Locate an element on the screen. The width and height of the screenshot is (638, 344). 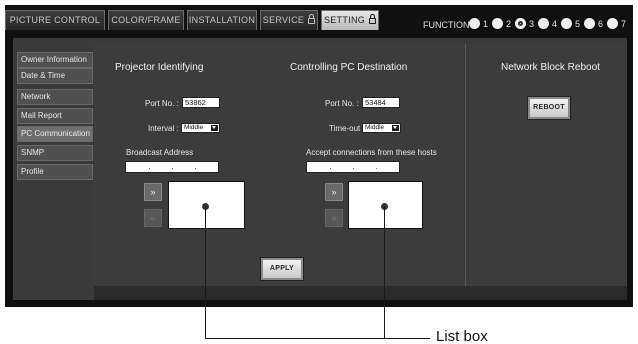
interval-label: Interval : is located at coordinates (163, 128).